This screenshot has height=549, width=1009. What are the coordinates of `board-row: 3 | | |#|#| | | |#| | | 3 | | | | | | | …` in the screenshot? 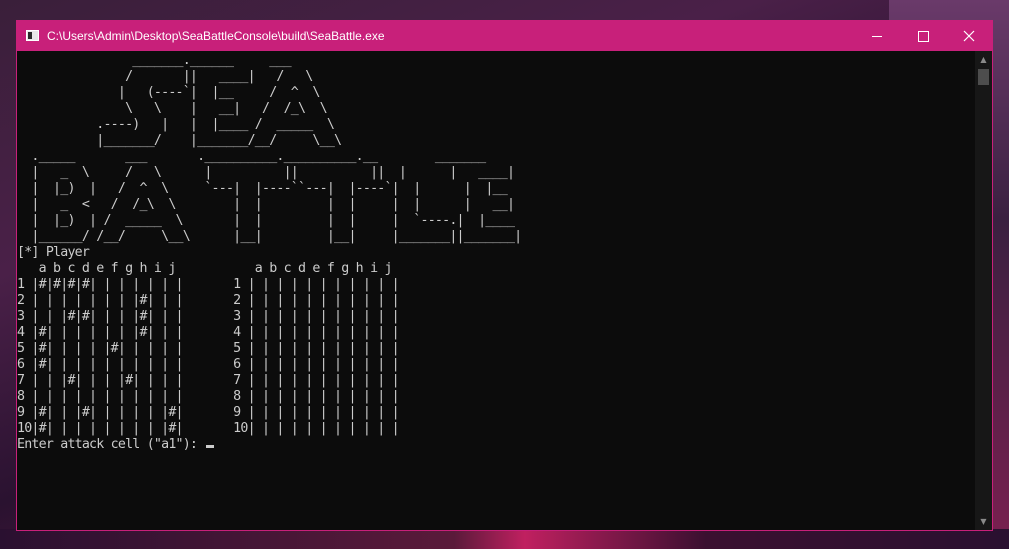 It's located at (208, 316).